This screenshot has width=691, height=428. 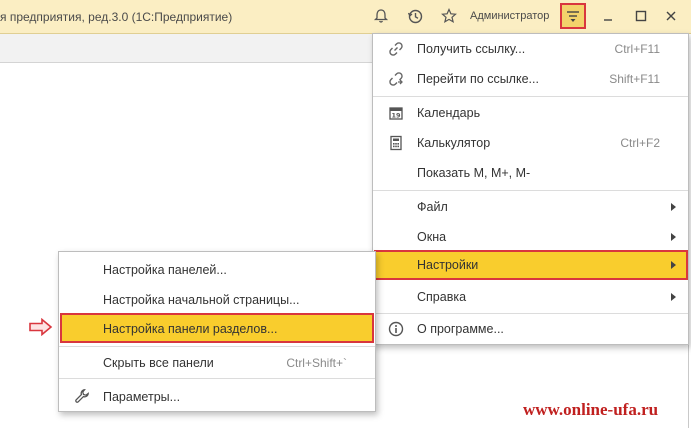 I want to click on menu-item-show-memory: Показать M, M+, M-, so click(x=530, y=173).